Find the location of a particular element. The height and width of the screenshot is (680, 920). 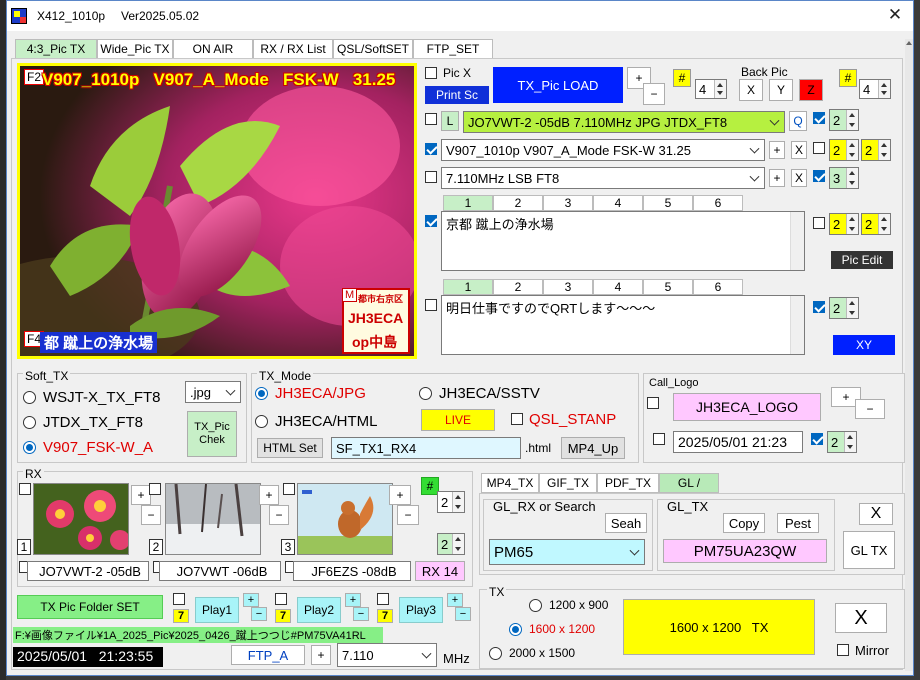

q-button: Q is located at coordinates (798, 121).